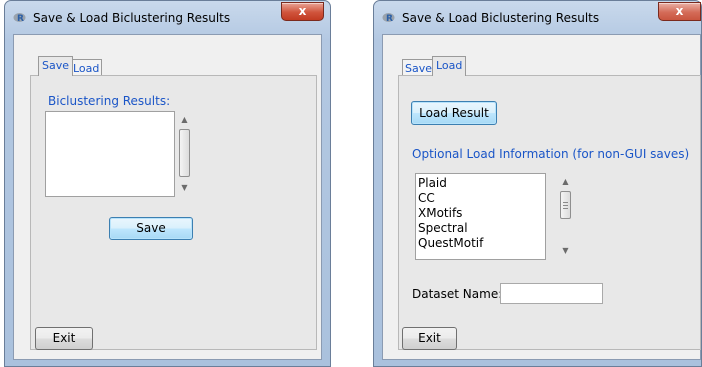 This screenshot has width=702, height=367. Describe the element at coordinates (480, 243) in the screenshot. I see `list-item: QuestMotif` at that location.